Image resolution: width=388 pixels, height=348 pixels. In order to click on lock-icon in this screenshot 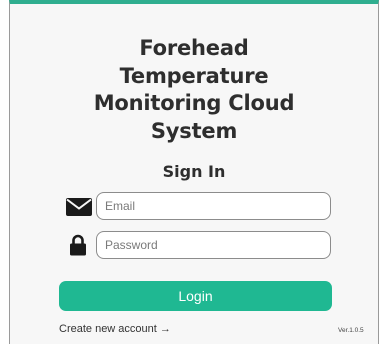, I will do `click(78, 245)`.